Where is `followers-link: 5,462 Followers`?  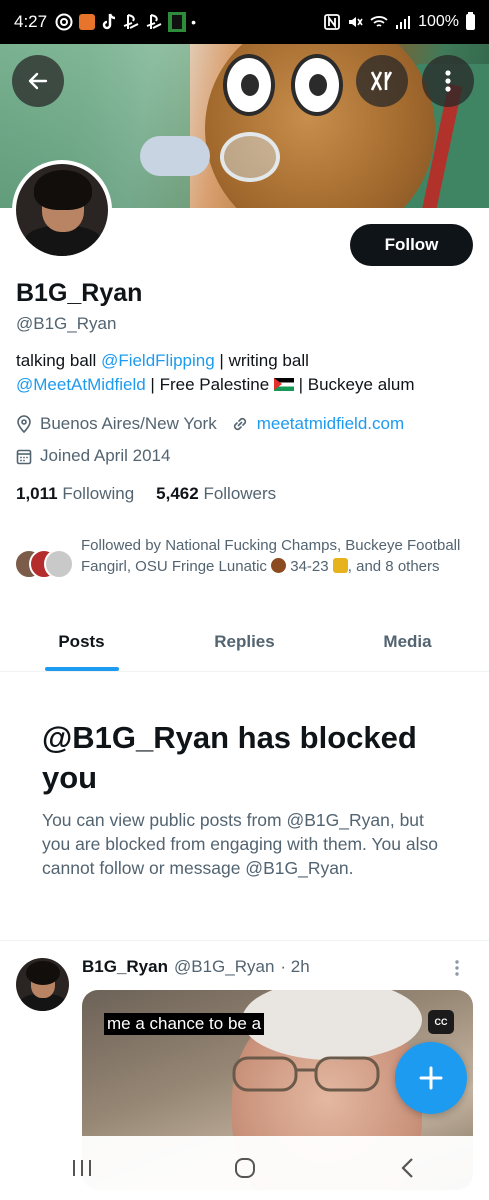 followers-link: 5,462 Followers is located at coordinates (216, 494).